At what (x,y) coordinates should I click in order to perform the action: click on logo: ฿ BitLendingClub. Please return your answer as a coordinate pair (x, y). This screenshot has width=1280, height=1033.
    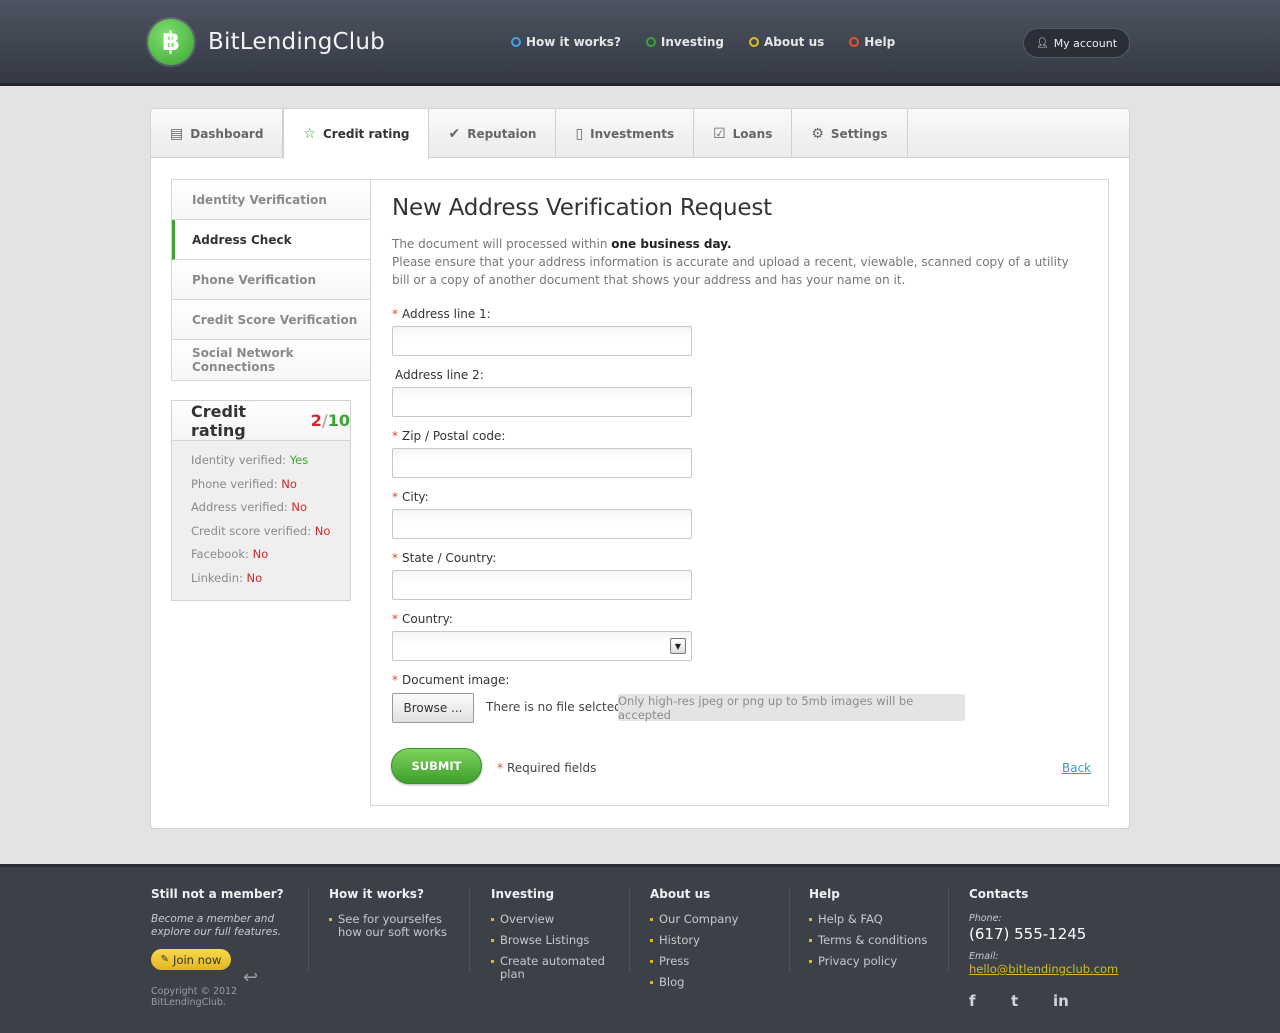
    Looking at the image, I should click on (266, 42).